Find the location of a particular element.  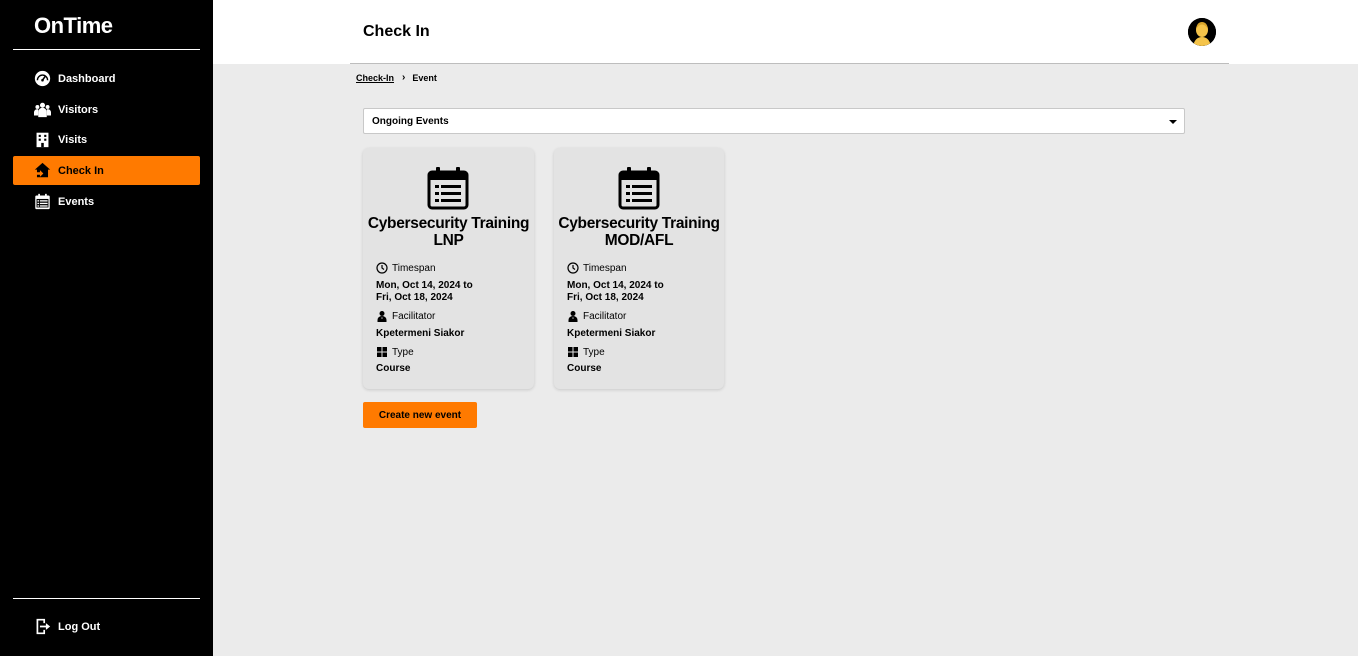

chevron-right-icon: › is located at coordinates (404, 77).